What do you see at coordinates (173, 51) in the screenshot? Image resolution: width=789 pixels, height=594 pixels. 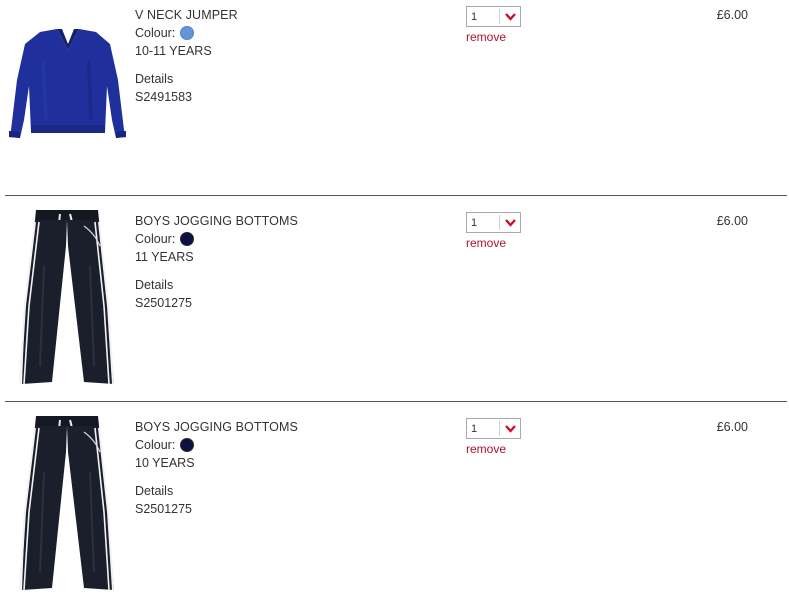 I see `item-size: 10-11 YEARS` at bounding box center [173, 51].